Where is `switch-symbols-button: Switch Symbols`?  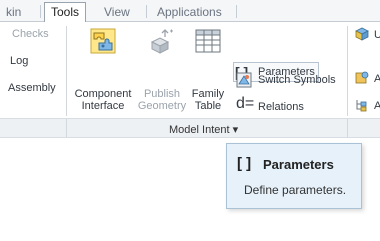
switch-symbols-button: Switch Symbols is located at coordinates (290, 79).